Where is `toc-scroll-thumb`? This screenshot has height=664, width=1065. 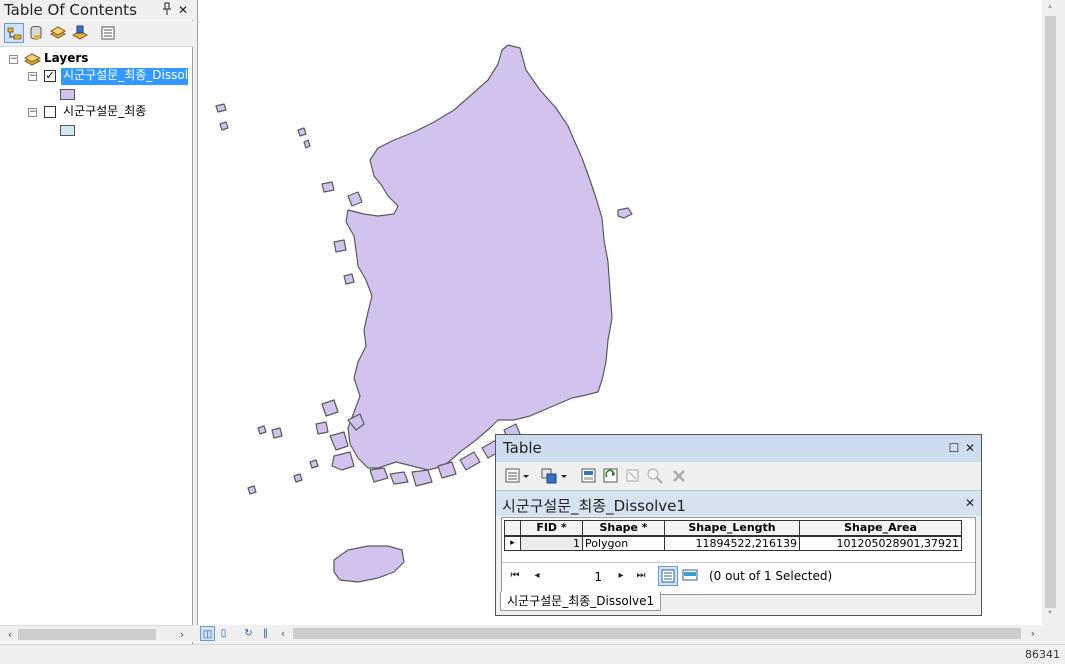
toc-scroll-thumb is located at coordinates (87, 634).